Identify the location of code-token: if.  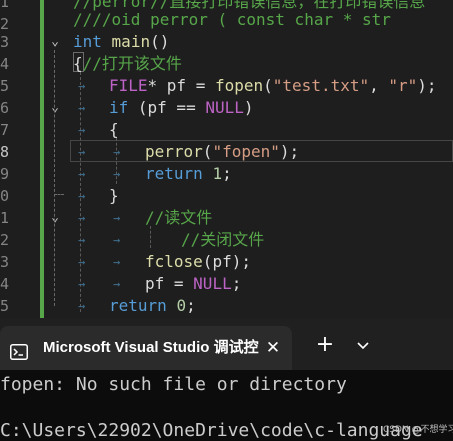
(119, 107).